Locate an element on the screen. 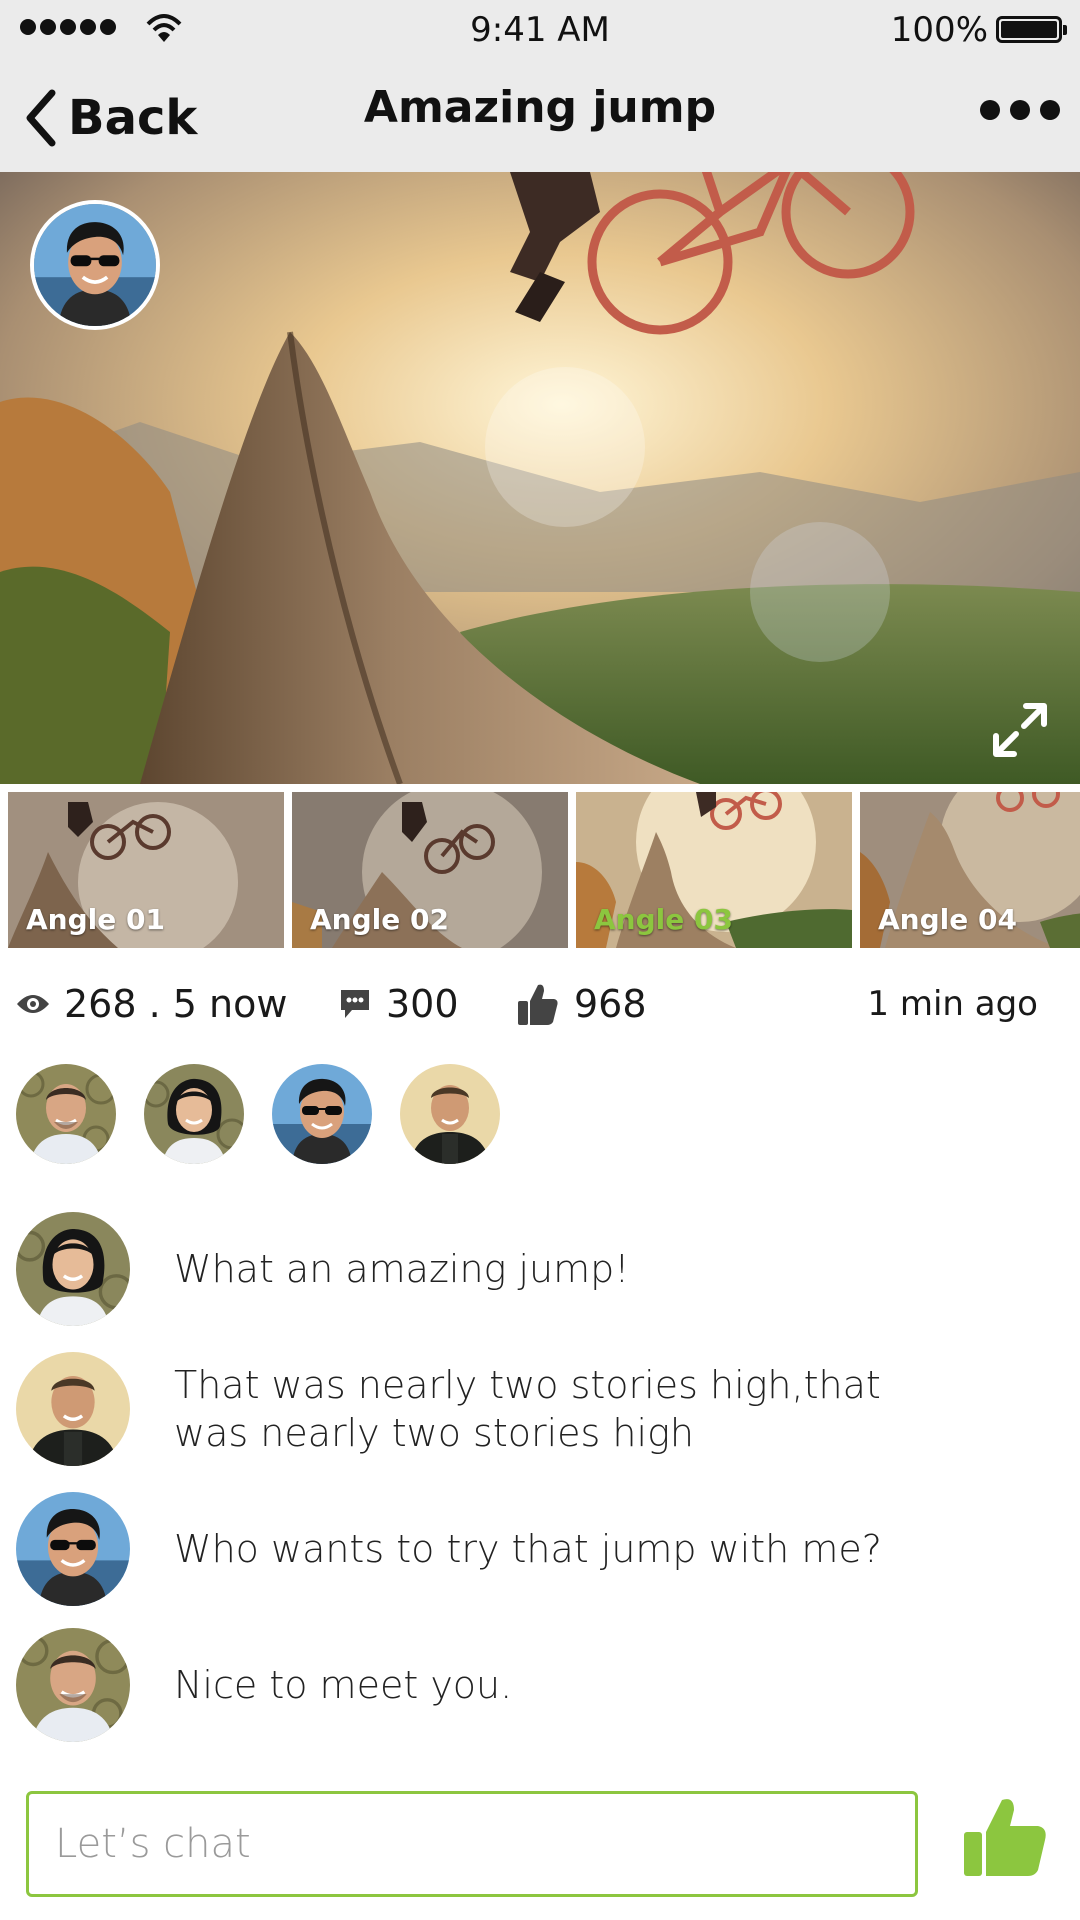 The width and height of the screenshot is (1080, 1920). chat-message: Who wants to try that jump with me? is located at coordinates (536, 1549).